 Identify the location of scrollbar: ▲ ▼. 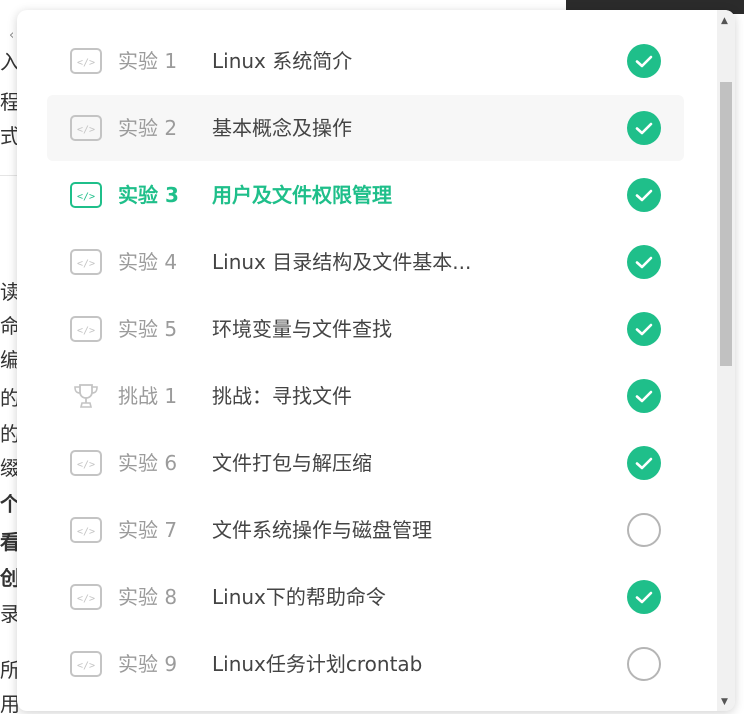
(726, 360).